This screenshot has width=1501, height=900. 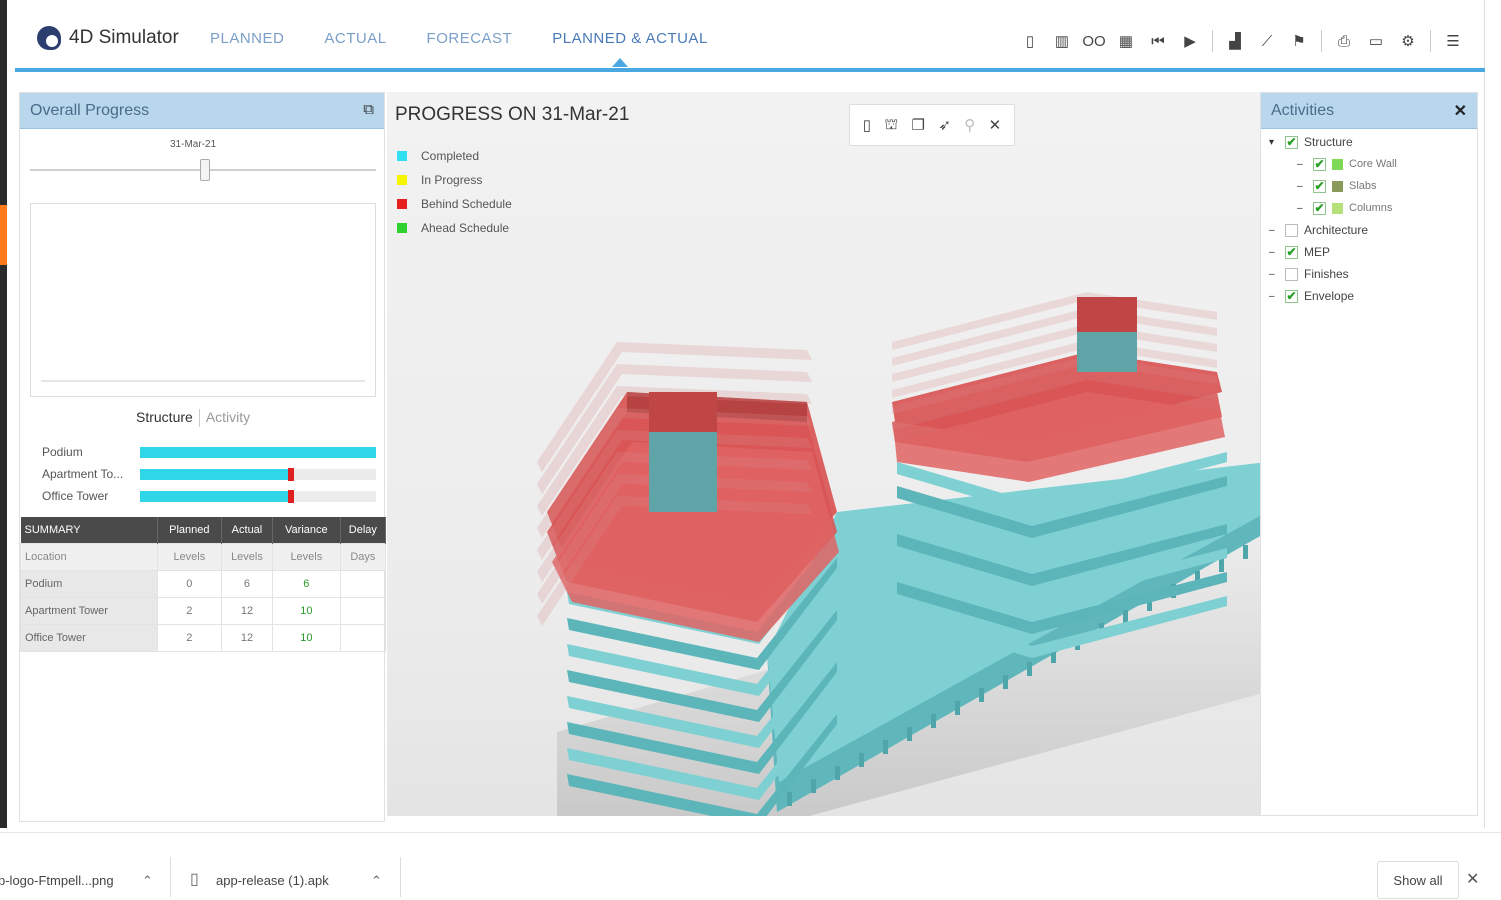 What do you see at coordinates (1333, 296) in the screenshot?
I see `tree-node: – ✔ Envelope` at bounding box center [1333, 296].